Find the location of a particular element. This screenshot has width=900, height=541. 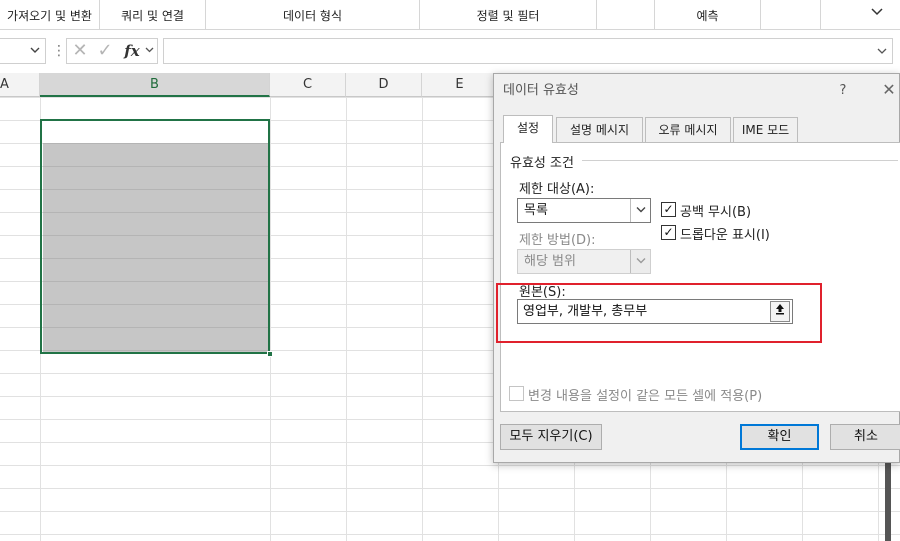

data-chevron-down-icon is located at coordinates (640, 261).